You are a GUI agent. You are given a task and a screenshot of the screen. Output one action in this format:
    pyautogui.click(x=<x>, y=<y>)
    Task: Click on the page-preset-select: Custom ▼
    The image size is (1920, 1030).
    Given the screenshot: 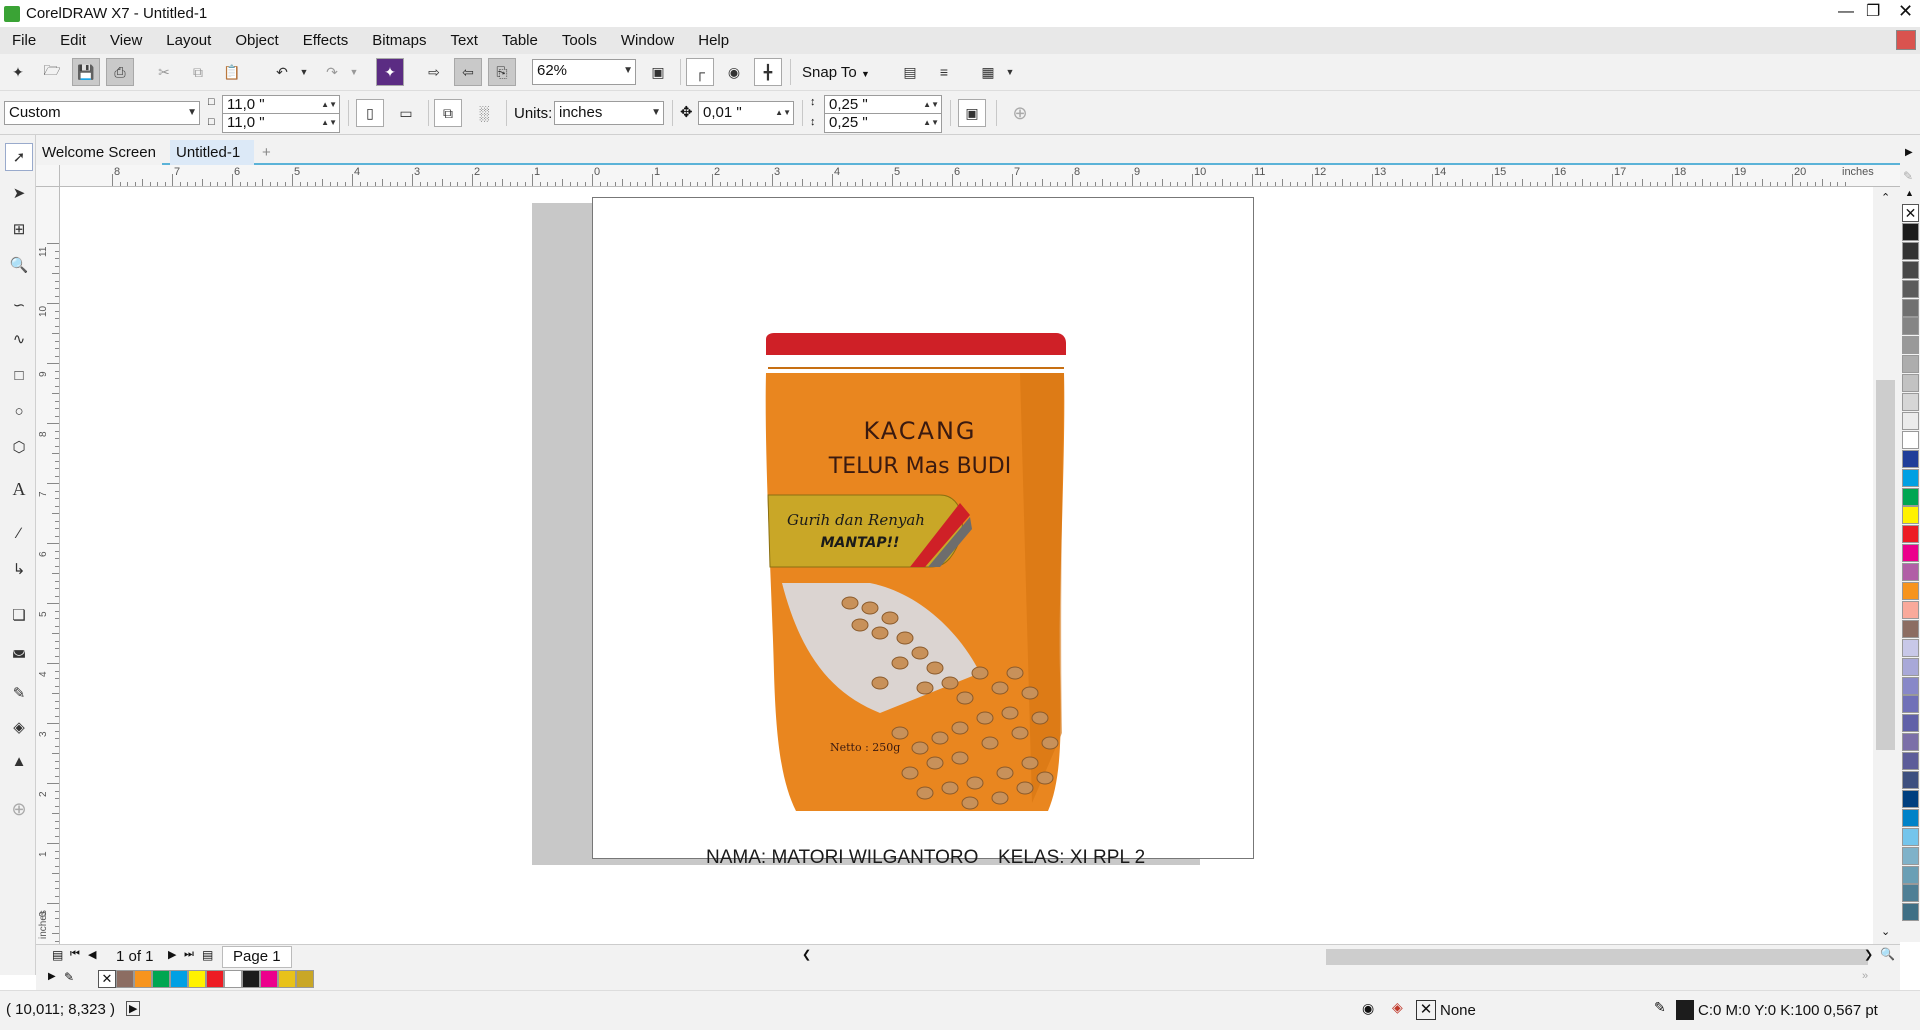 What is the action you would take?
    pyautogui.click(x=102, y=113)
    